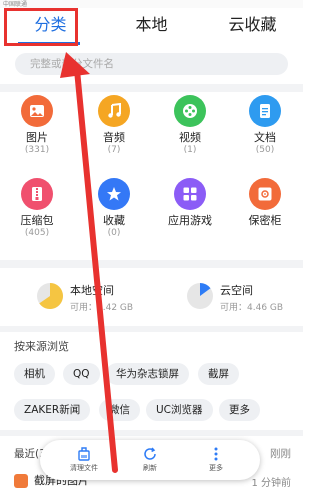 The image size is (320, 488). Describe the element at coordinates (114, 233) in the screenshot. I see `category-count: (0)` at that location.